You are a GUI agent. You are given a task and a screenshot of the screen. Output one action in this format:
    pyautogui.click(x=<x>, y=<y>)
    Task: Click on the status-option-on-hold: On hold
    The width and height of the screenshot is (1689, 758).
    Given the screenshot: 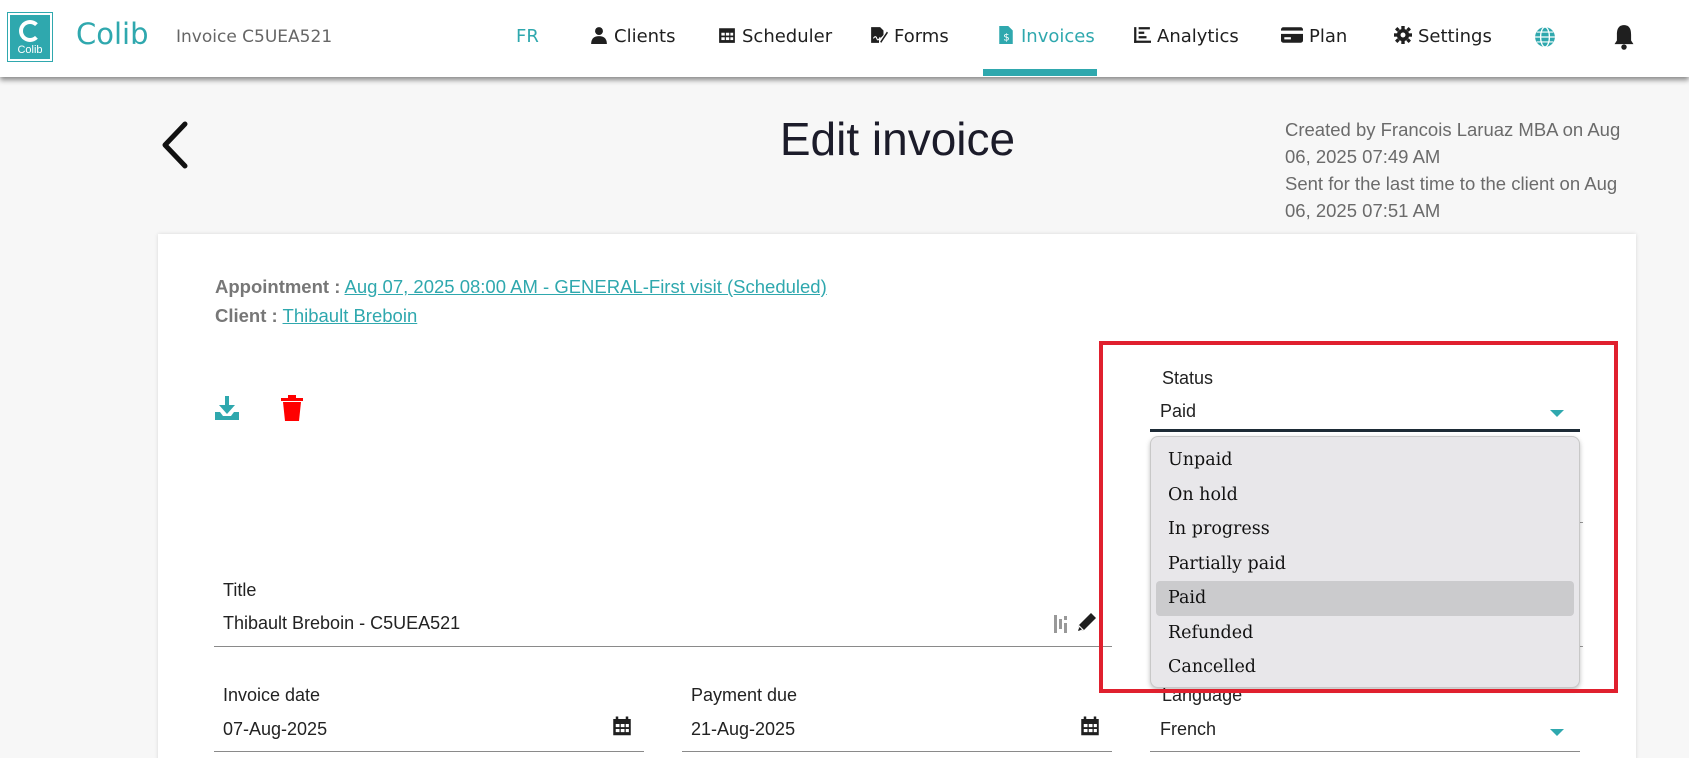 What is the action you would take?
    pyautogui.click(x=1365, y=495)
    